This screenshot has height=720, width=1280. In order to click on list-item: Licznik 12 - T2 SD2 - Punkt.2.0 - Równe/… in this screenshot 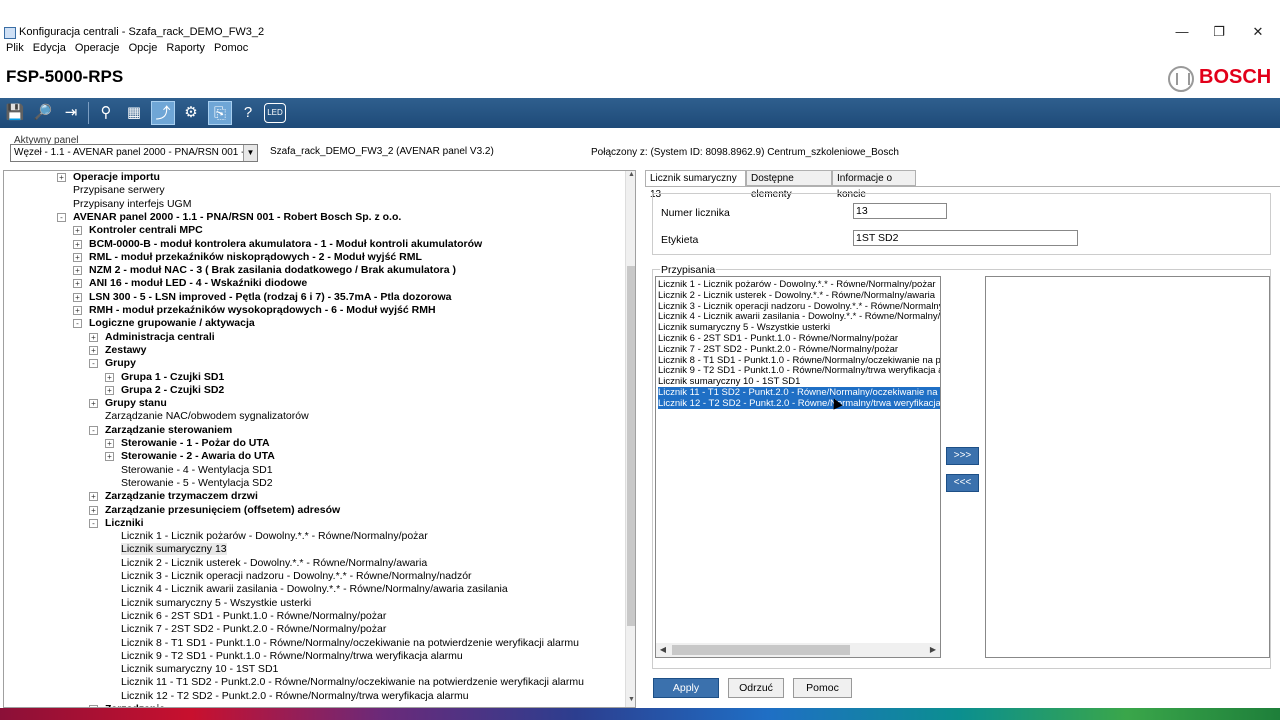, I will do `click(799, 403)`.